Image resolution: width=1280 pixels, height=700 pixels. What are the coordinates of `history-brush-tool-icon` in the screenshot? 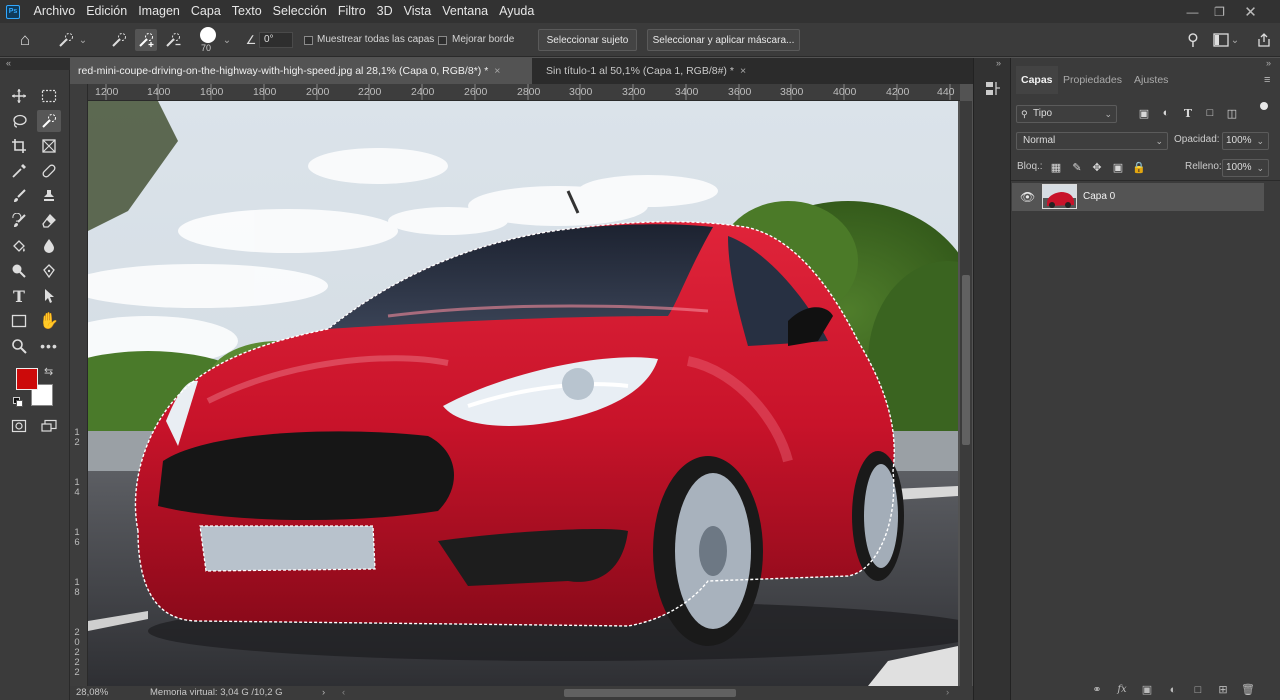 It's located at (19, 221).